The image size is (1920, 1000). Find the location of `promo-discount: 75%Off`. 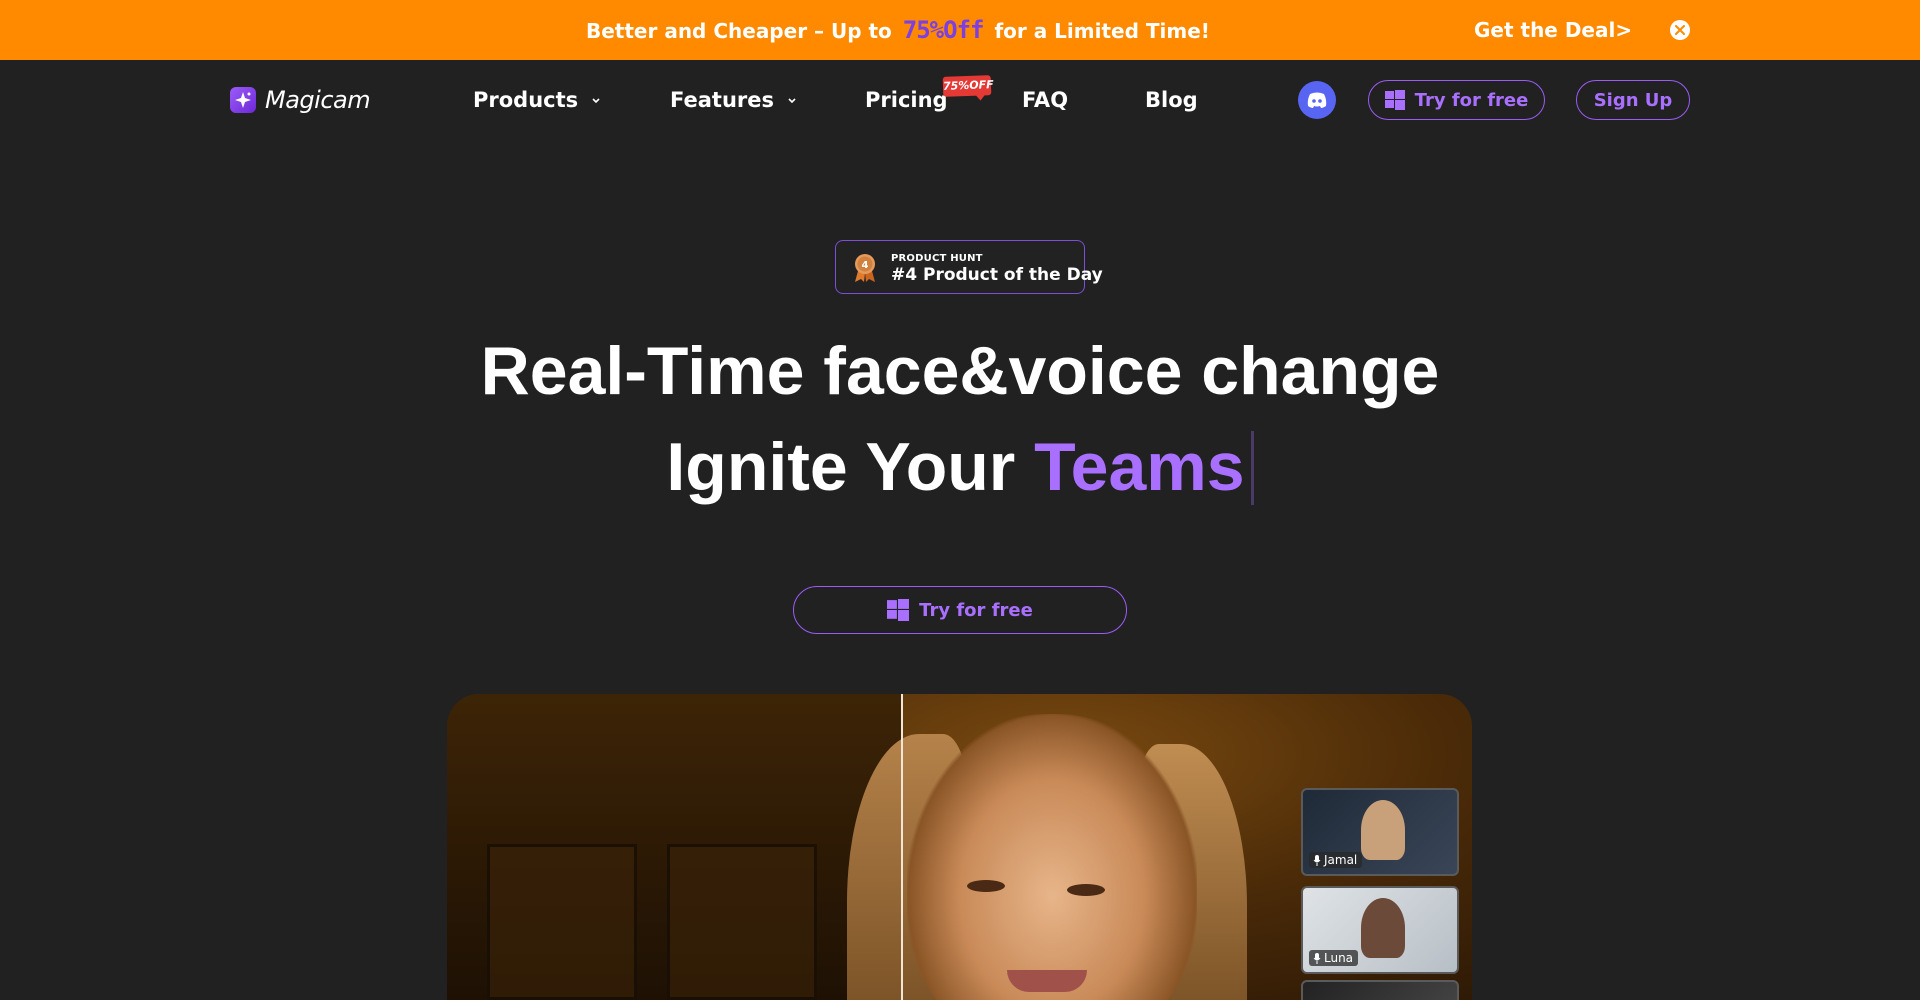

promo-discount: 75%Off is located at coordinates (943, 30).